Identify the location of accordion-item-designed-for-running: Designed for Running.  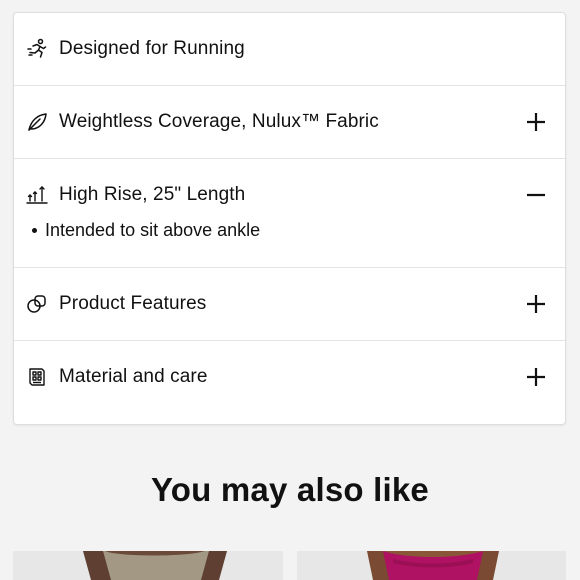
(289, 49).